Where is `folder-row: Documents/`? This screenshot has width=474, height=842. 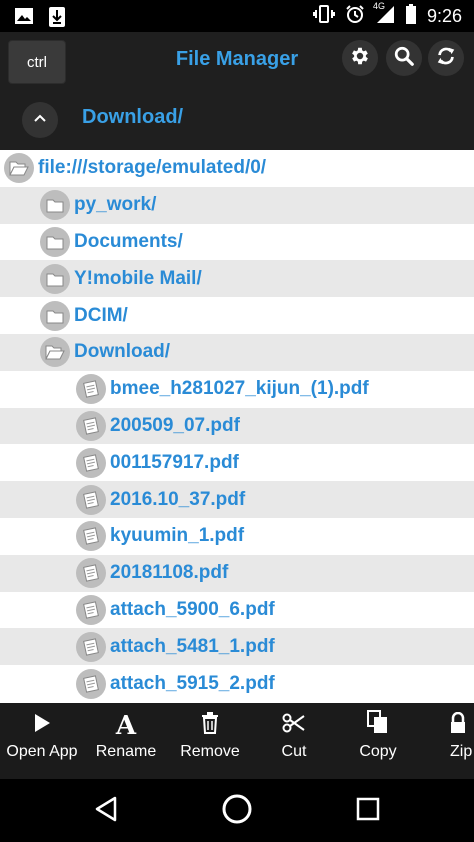 folder-row: Documents/ is located at coordinates (237, 242).